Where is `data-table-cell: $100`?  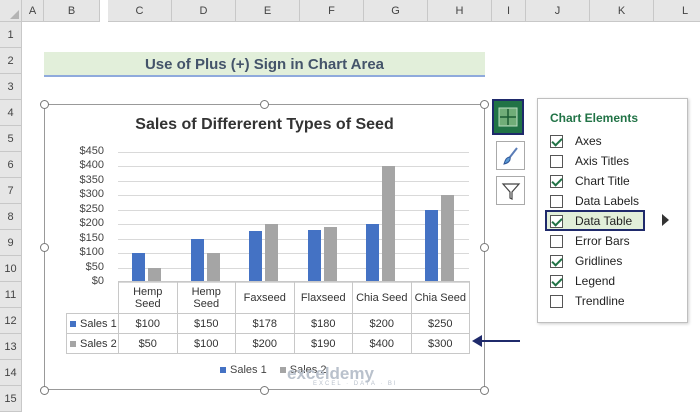 data-table-cell: $100 is located at coordinates (206, 343).